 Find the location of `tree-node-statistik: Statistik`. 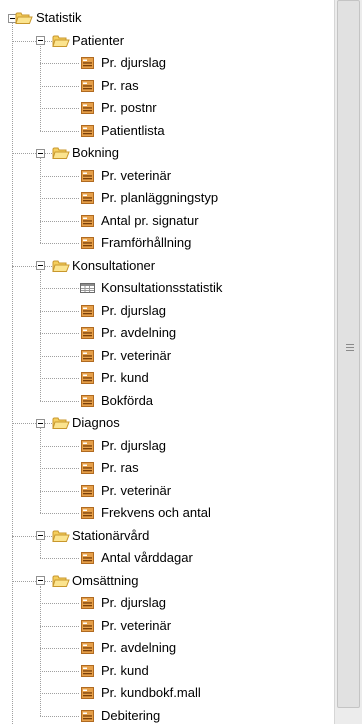

tree-node-statistik: Statistik is located at coordinates (167, 18).